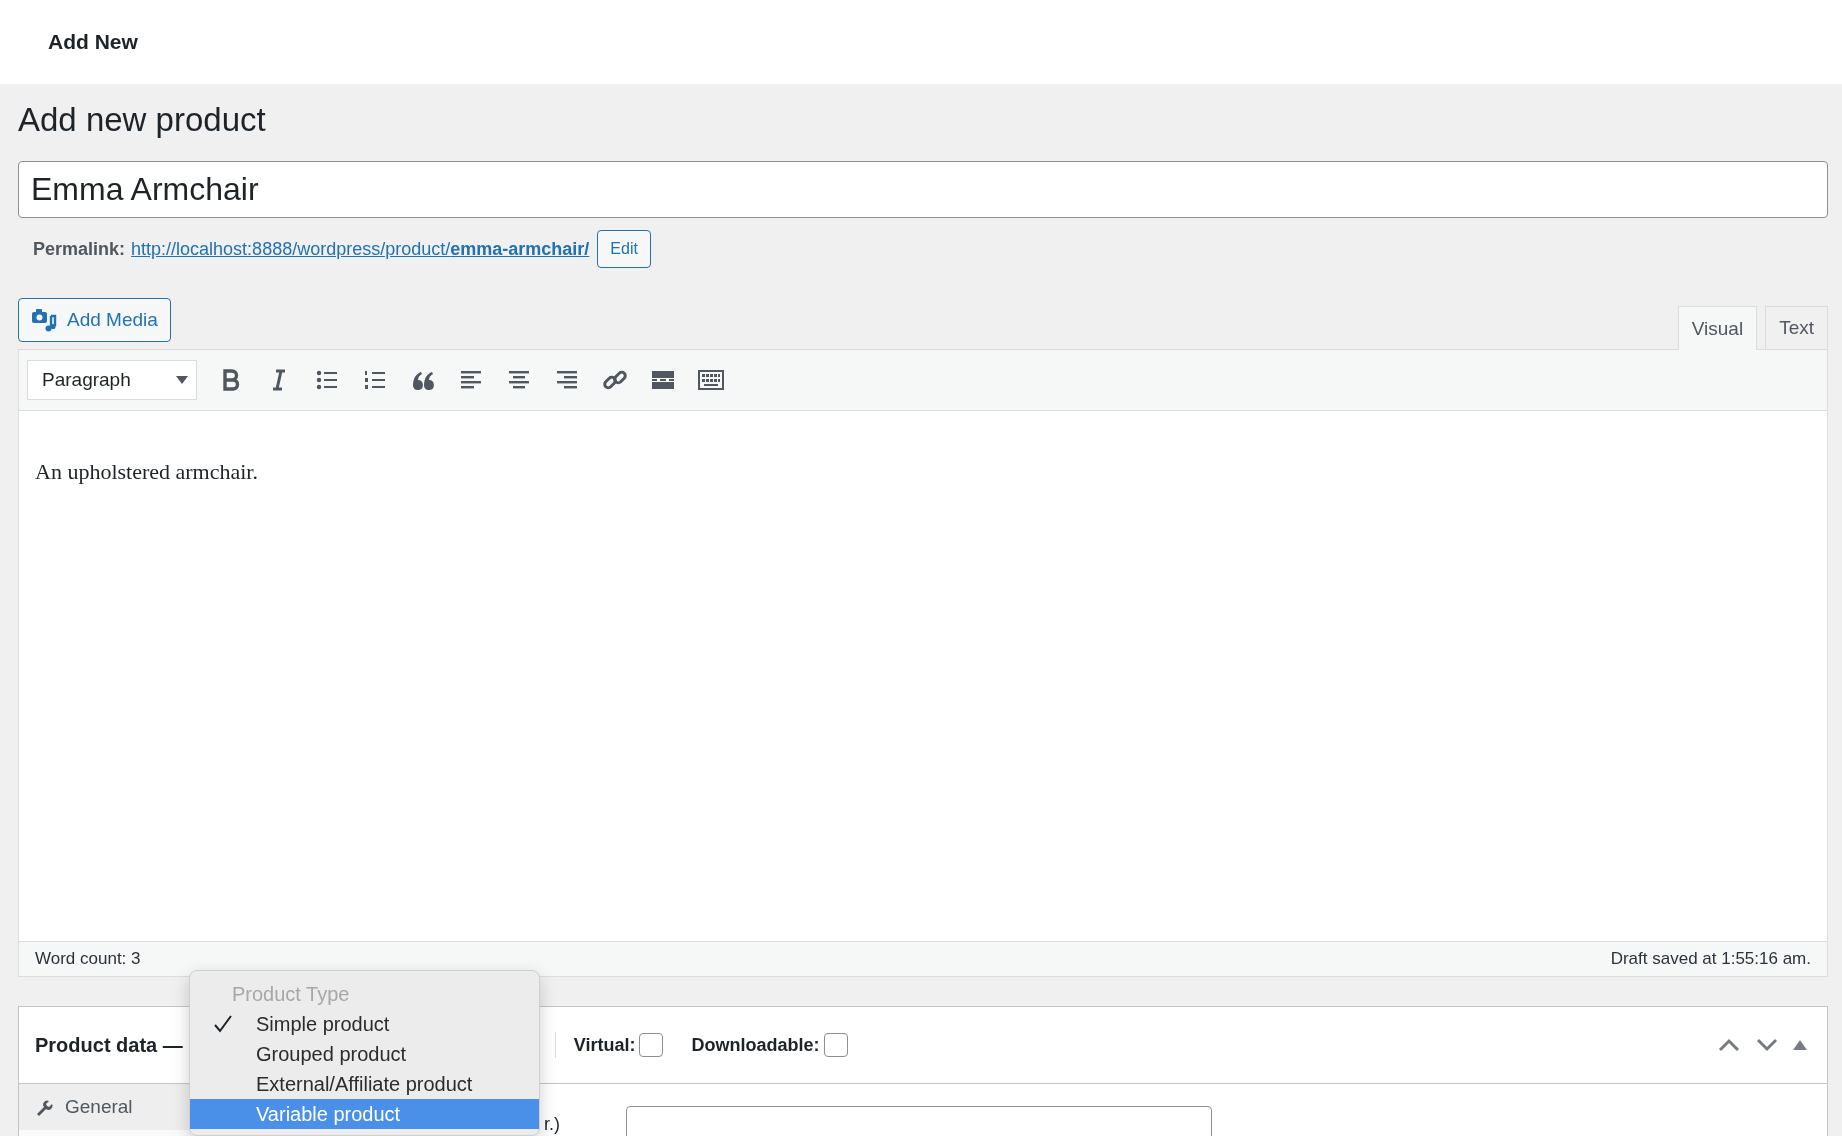 The height and width of the screenshot is (1136, 1842). Describe the element at coordinates (1717, 328) in the screenshot. I see `editor-tab: Visual` at that location.